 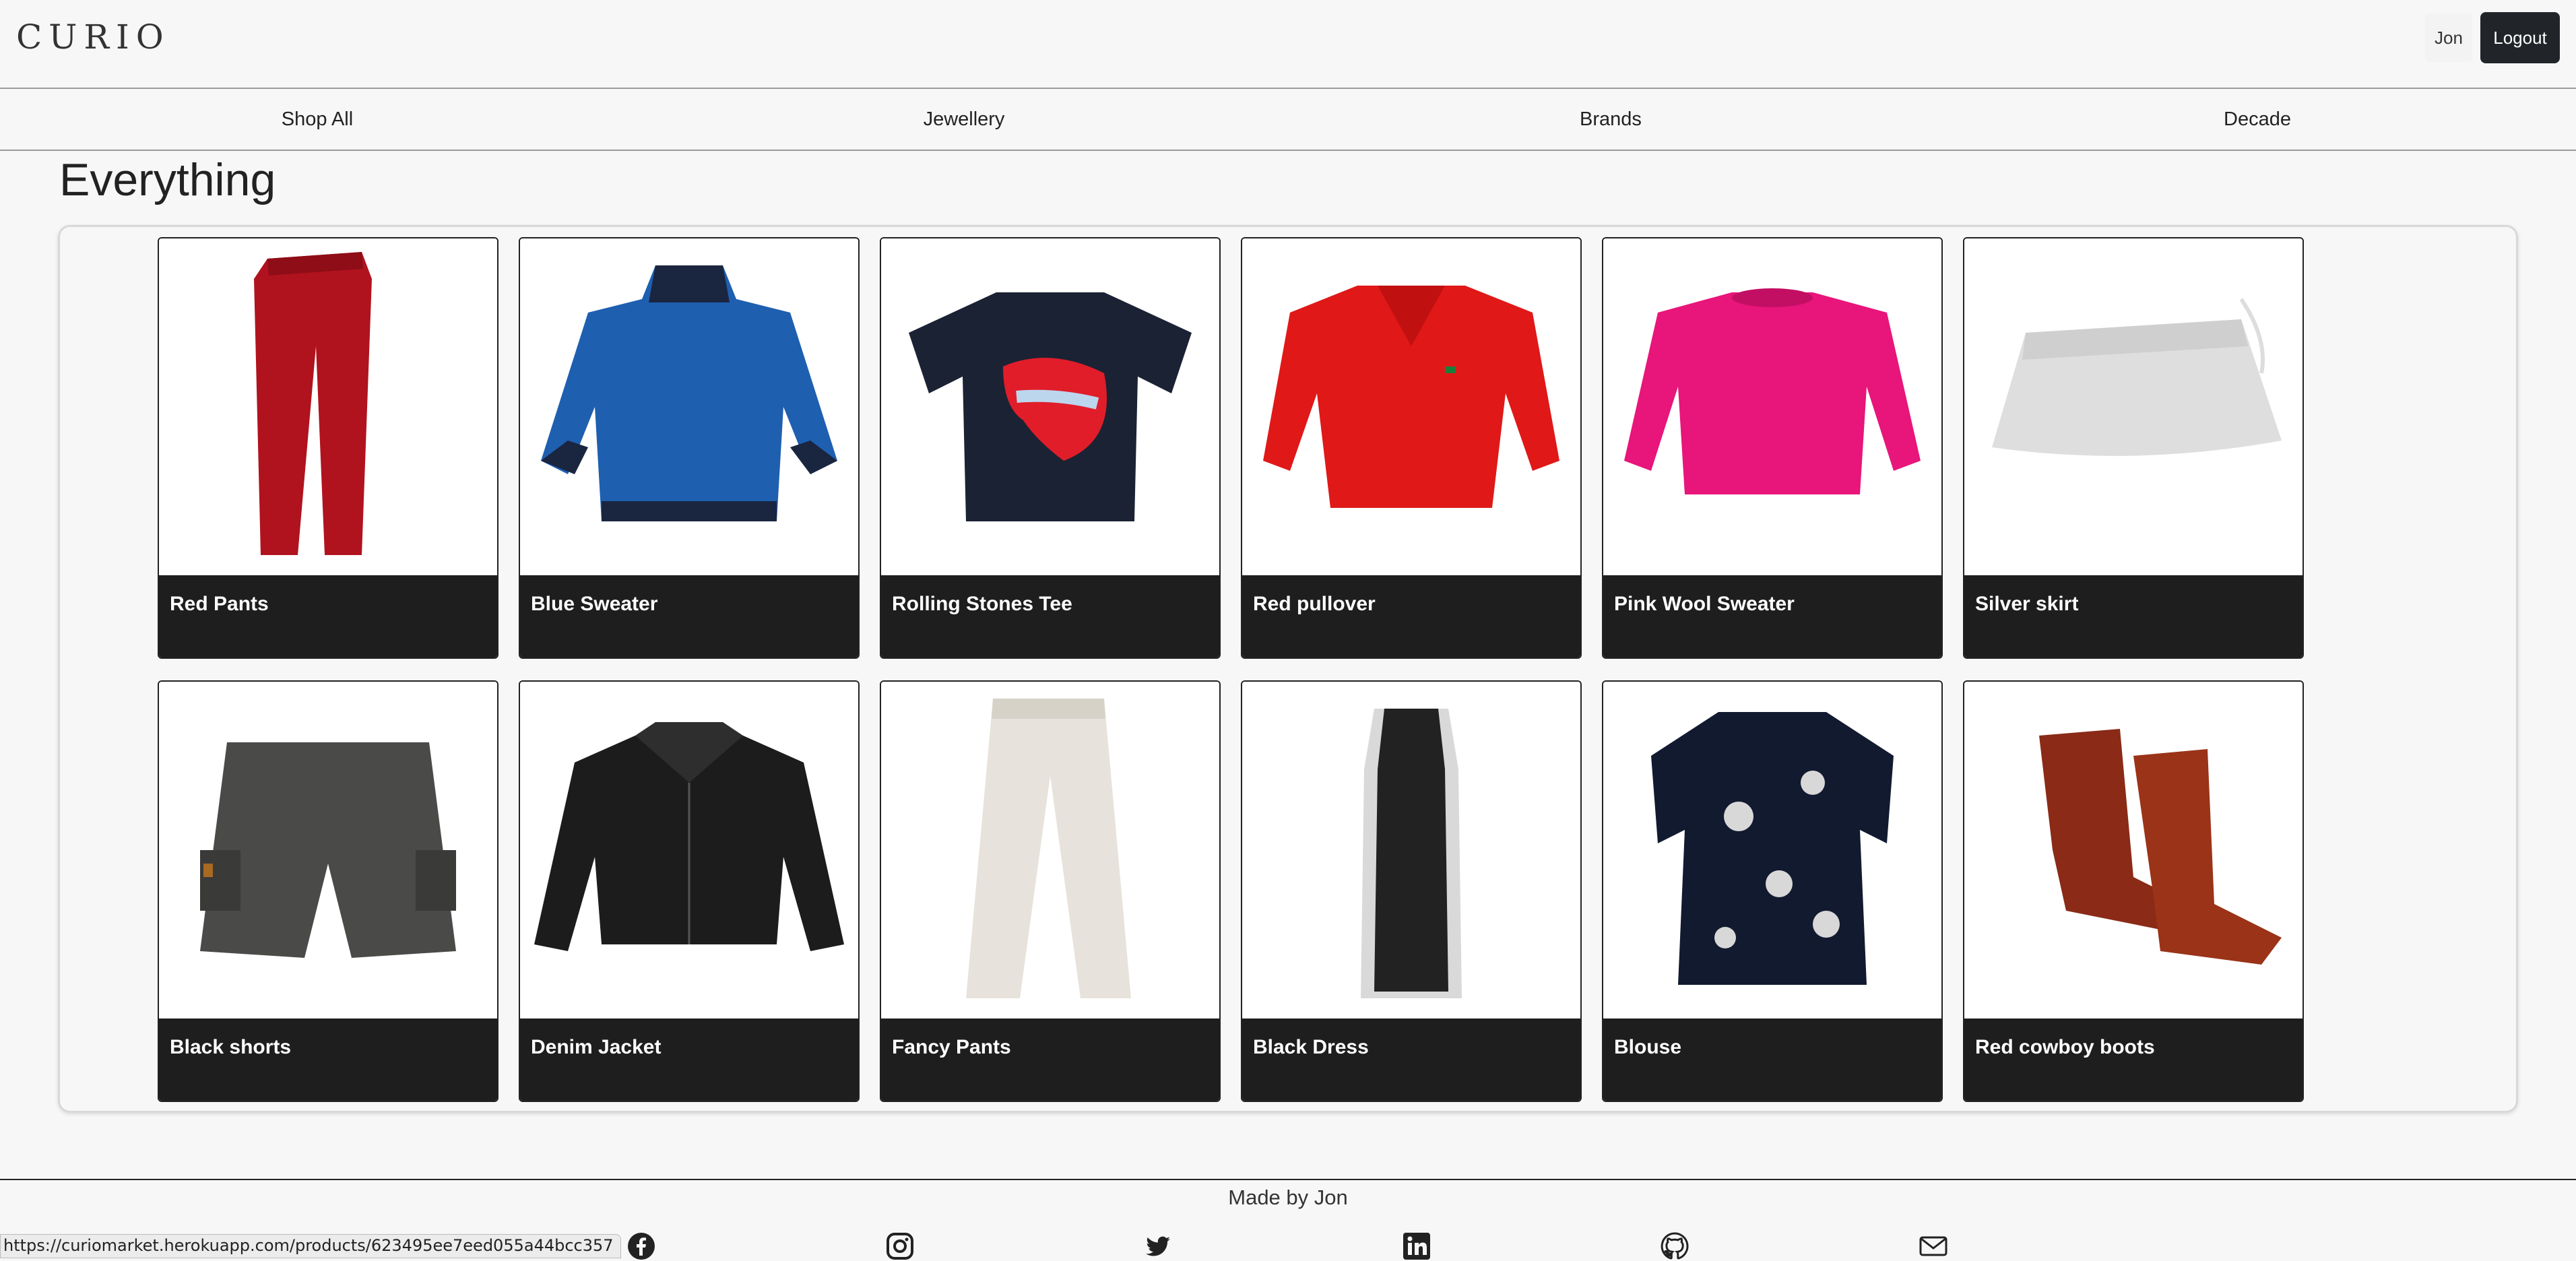 What do you see at coordinates (1050, 1060) in the screenshot?
I see `product-name: Fancy Pants` at bounding box center [1050, 1060].